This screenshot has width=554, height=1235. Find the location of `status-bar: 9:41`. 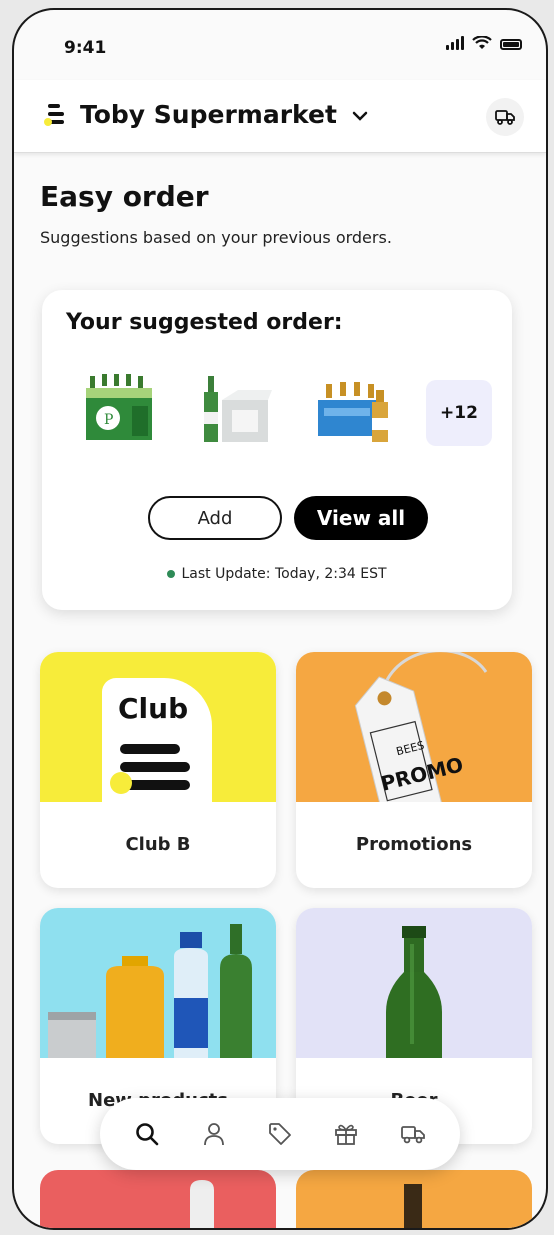

status-bar: 9:41 is located at coordinates (280, 42).